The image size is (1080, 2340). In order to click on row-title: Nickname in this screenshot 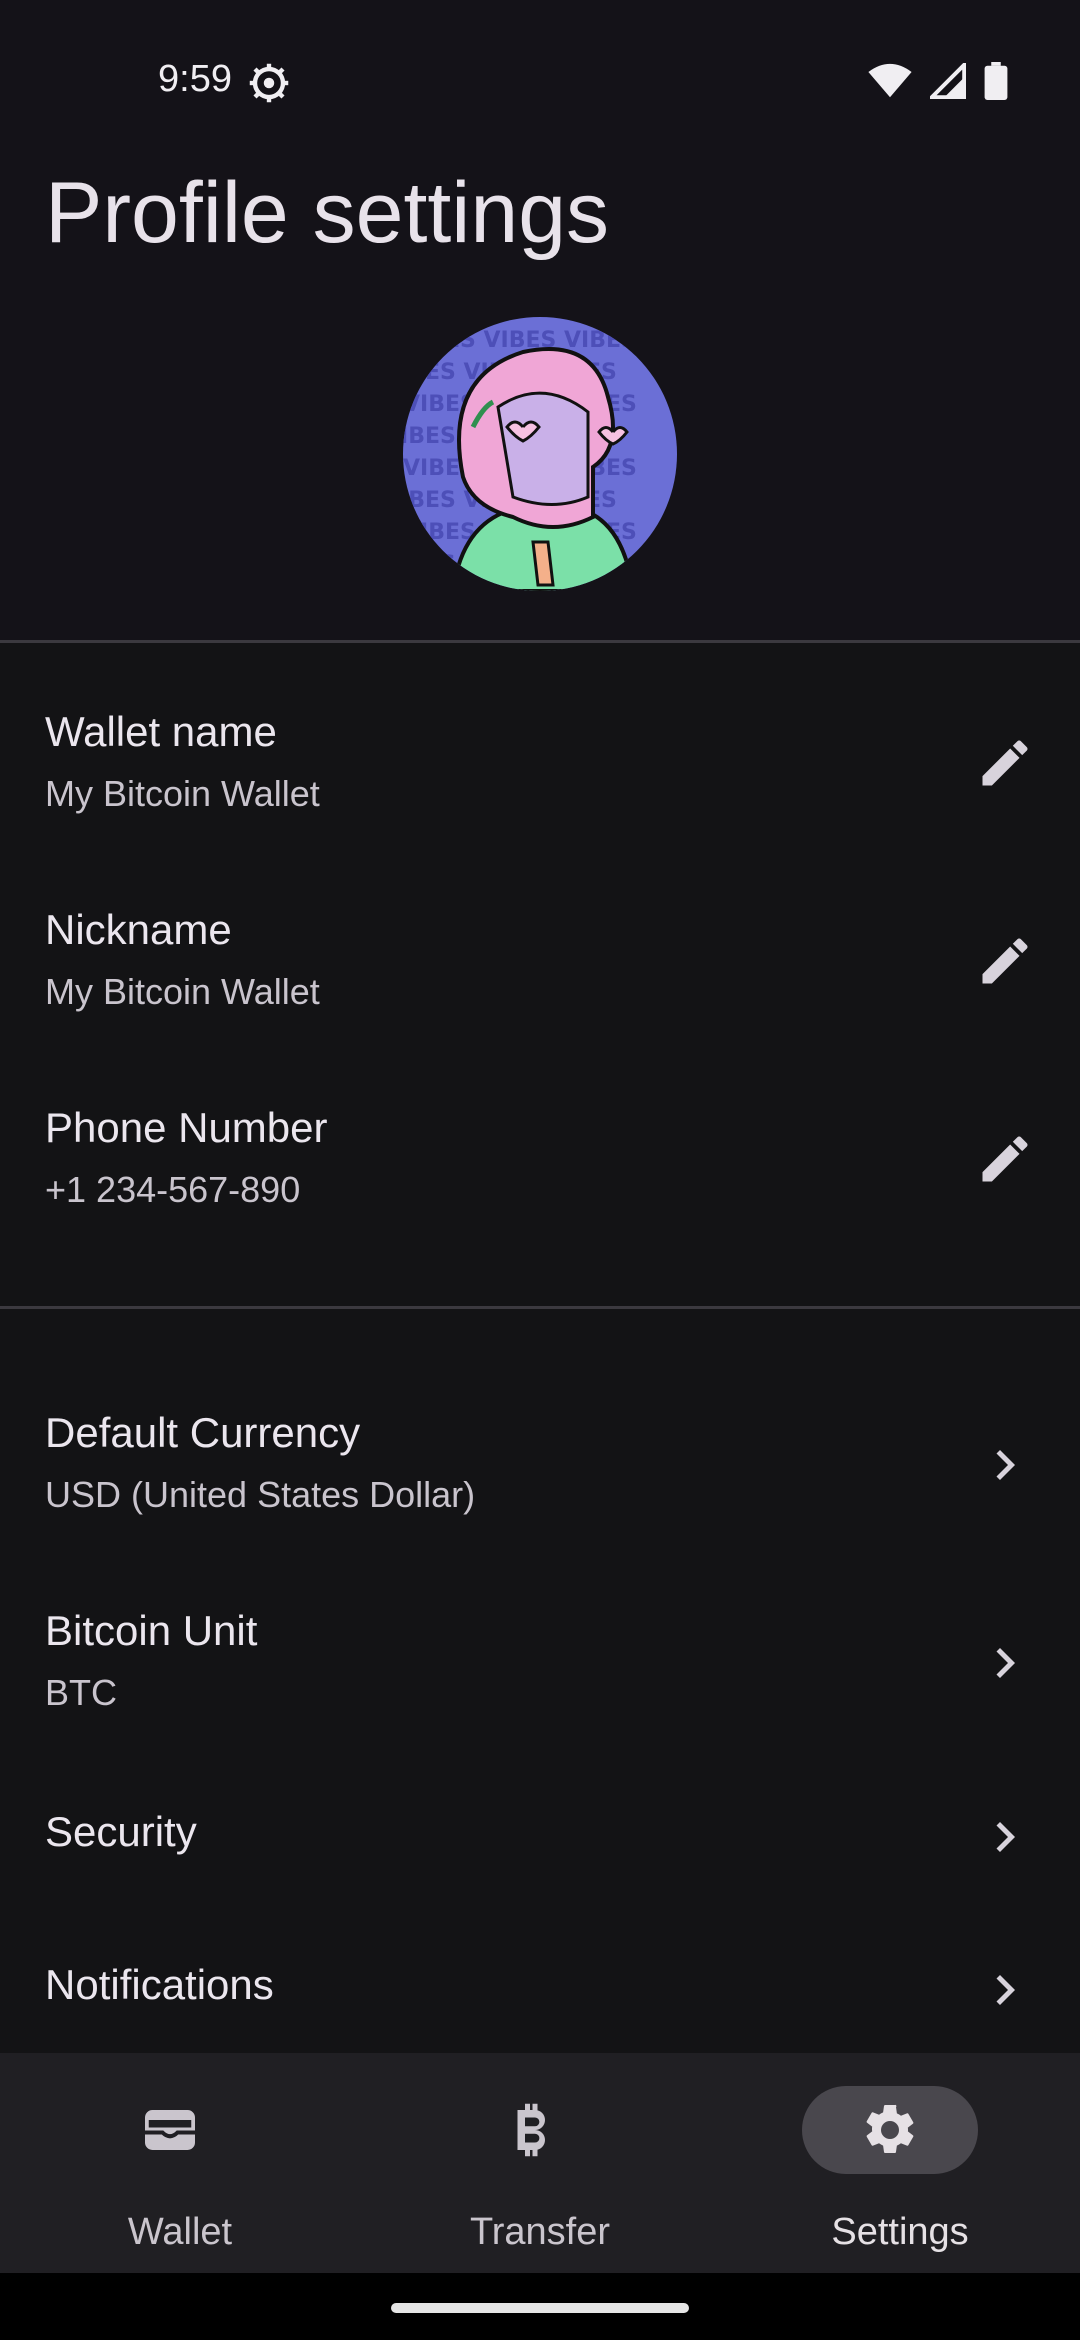, I will do `click(138, 929)`.